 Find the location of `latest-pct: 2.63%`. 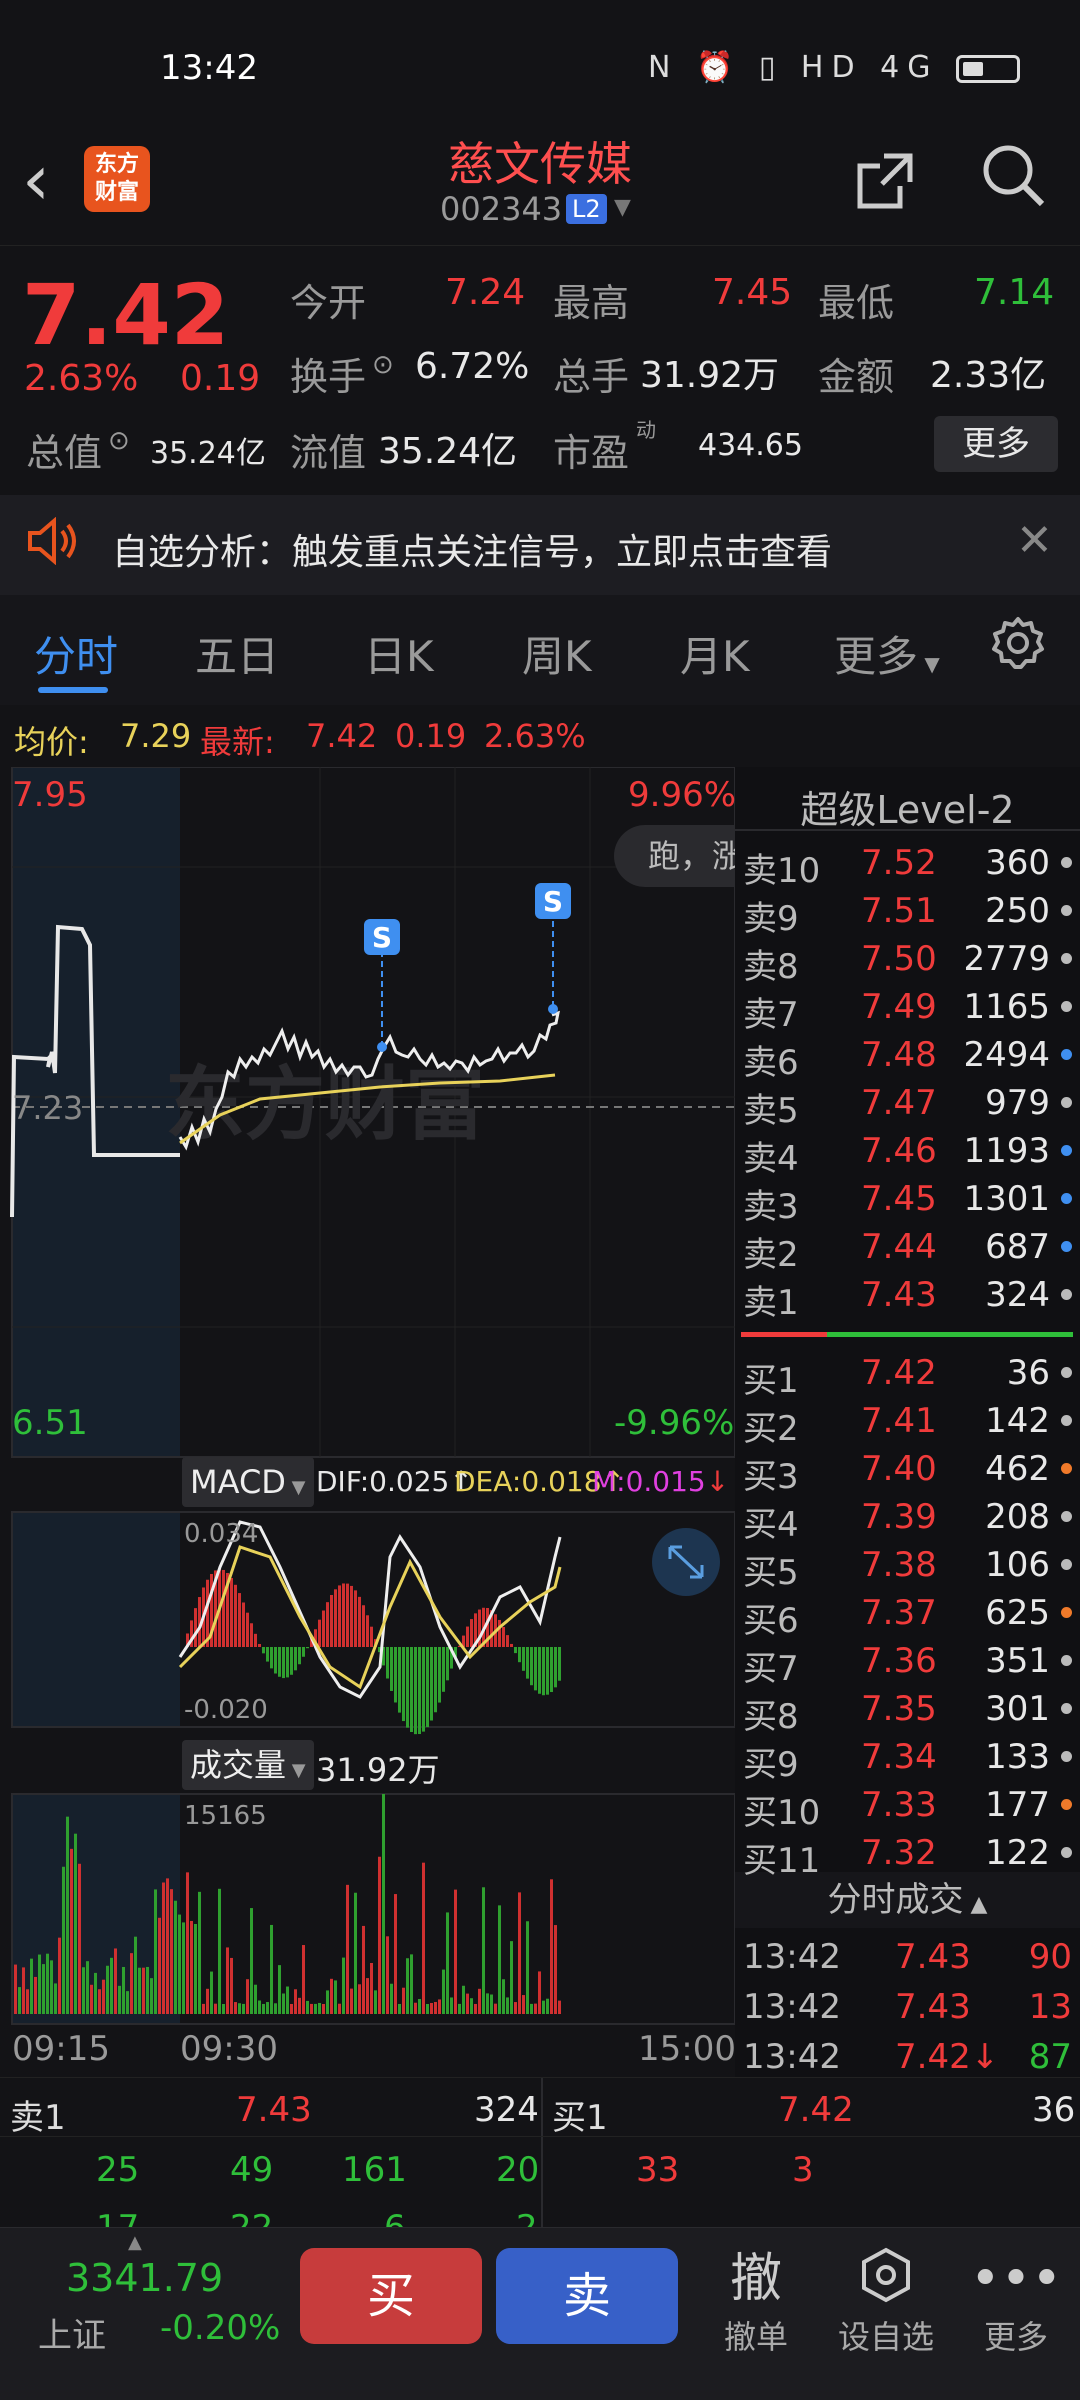

latest-pct: 2.63% is located at coordinates (535, 736).